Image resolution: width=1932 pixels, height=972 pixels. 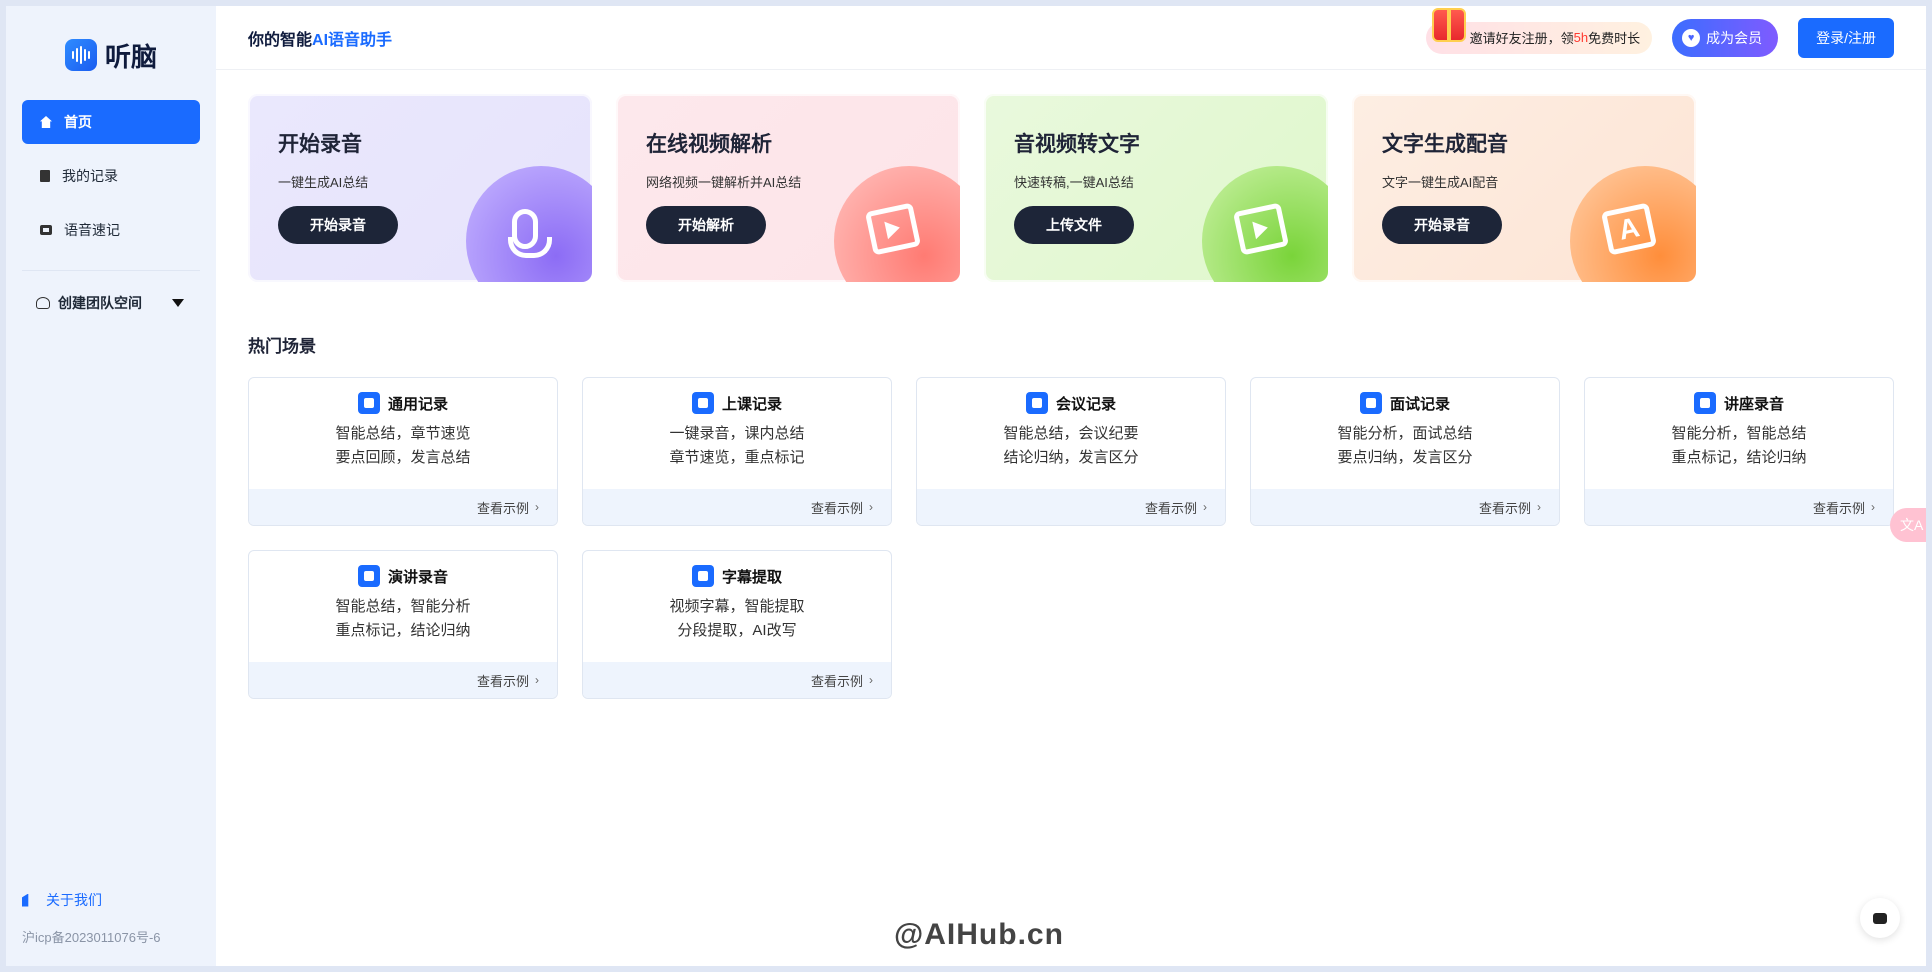 What do you see at coordinates (1524, 188) in the screenshot?
I see `feature-card-tts: 文字生成配音 文字一键生成AI配音 开始录音 A` at bounding box center [1524, 188].